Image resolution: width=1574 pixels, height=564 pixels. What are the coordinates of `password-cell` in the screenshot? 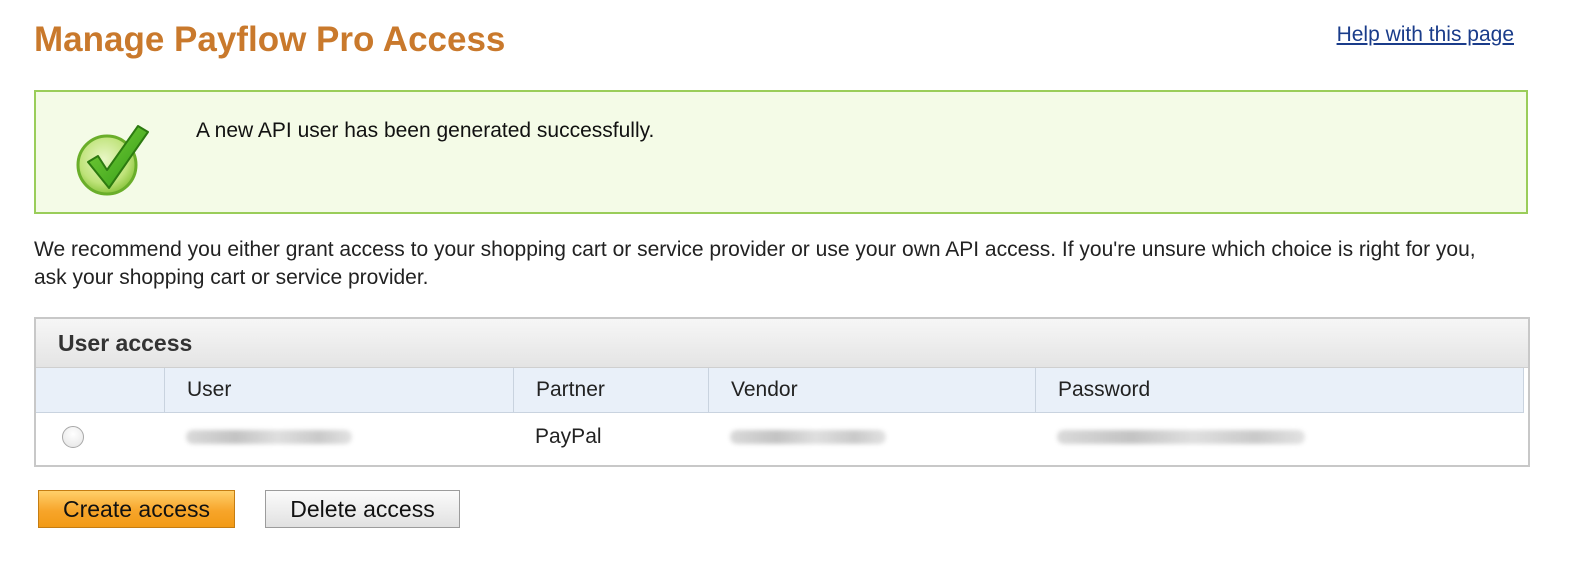 It's located at (1279, 438).